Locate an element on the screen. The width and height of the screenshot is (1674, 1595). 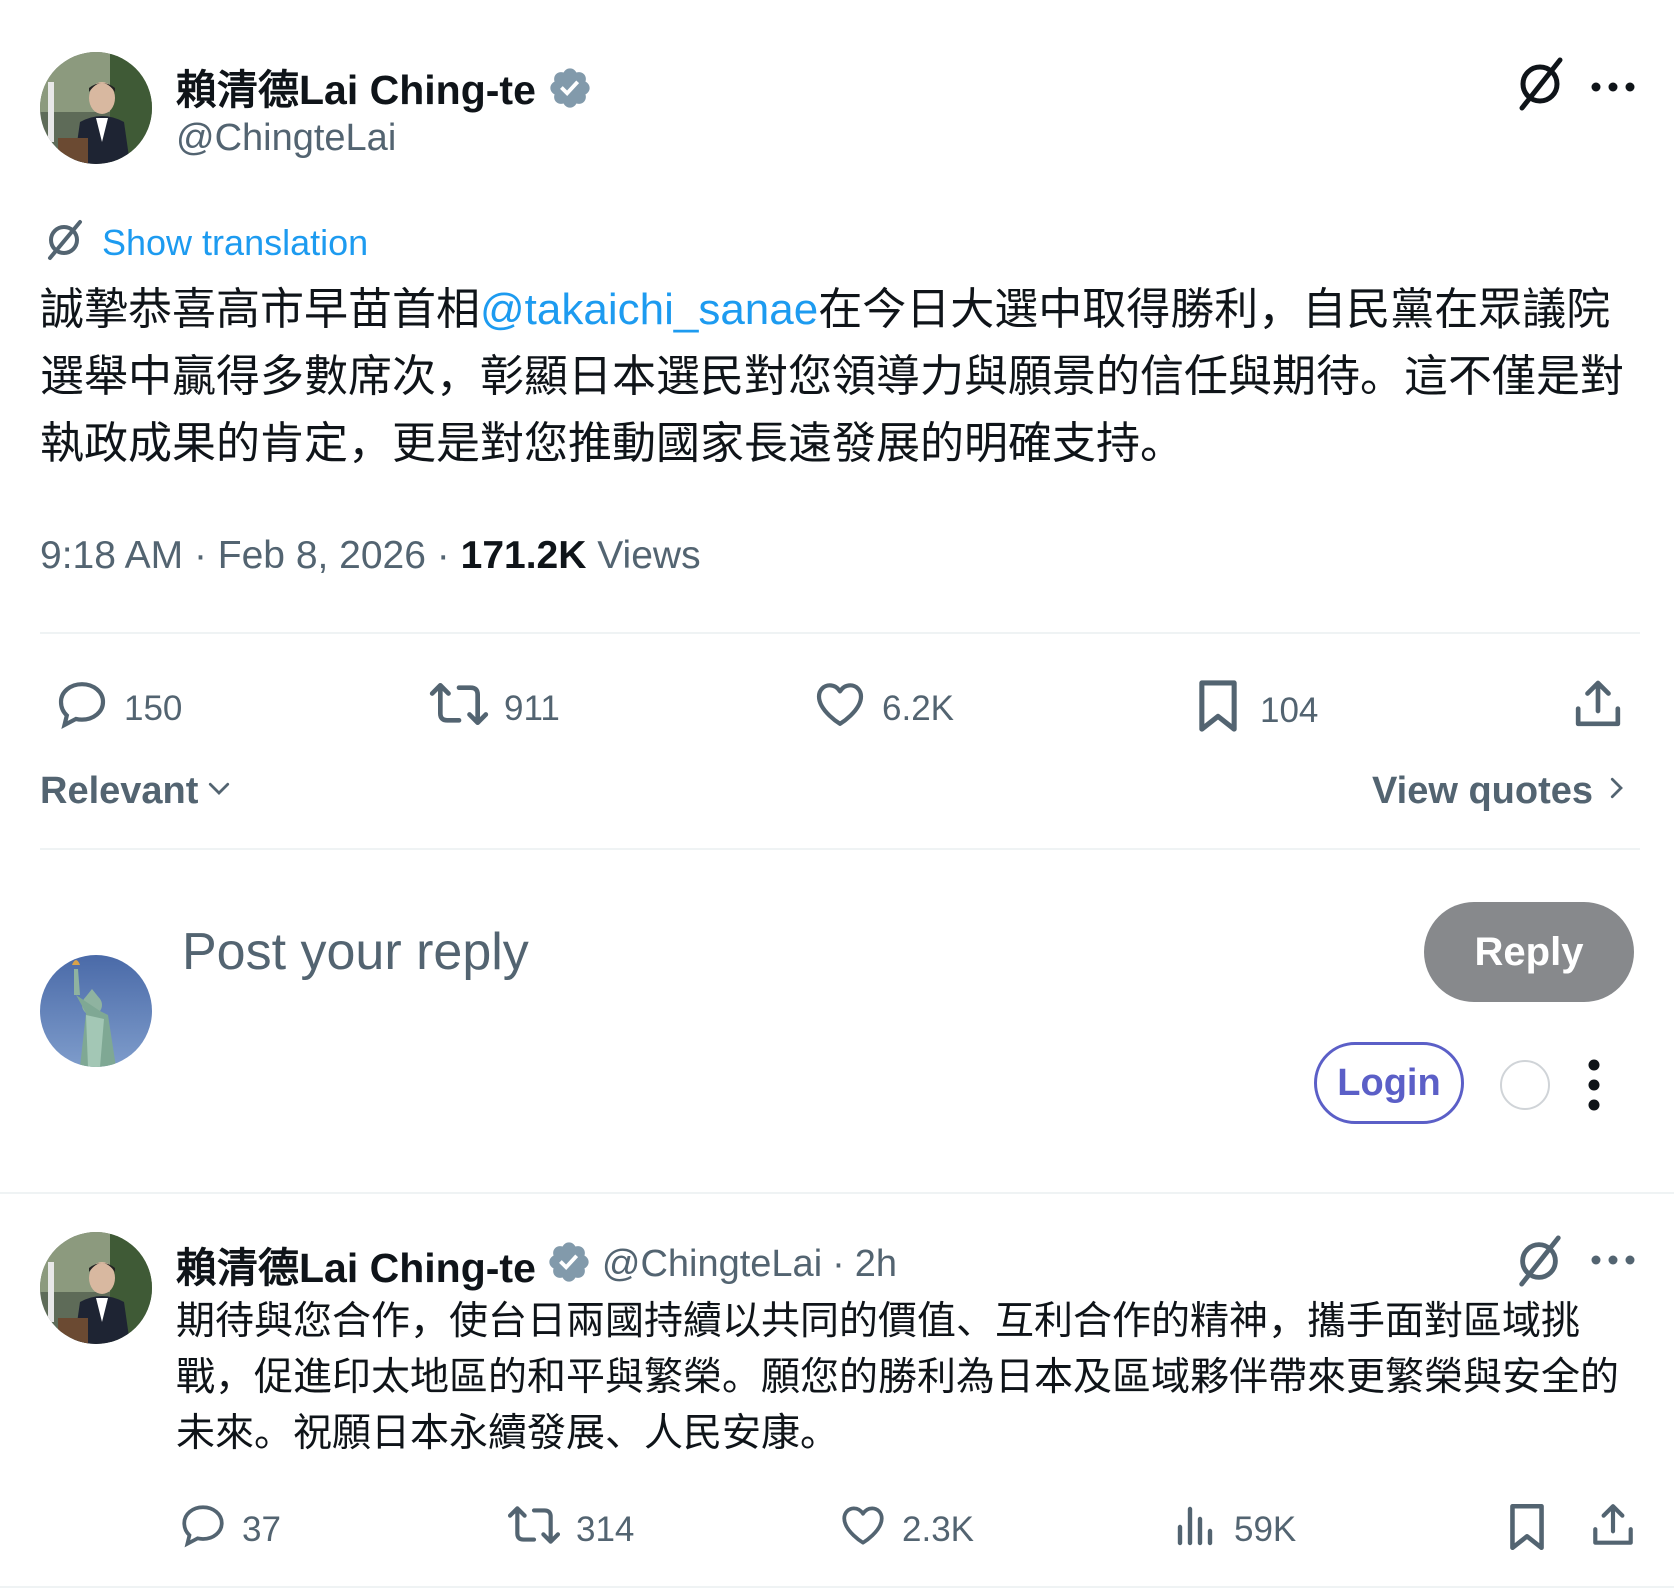
chevron-down-icon is located at coordinates (219, 791).